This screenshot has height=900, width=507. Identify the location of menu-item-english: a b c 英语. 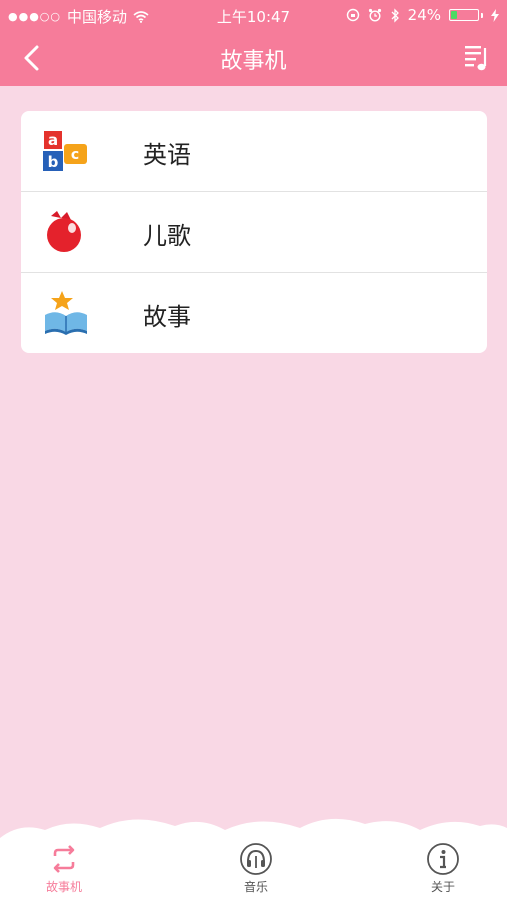
(254, 151).